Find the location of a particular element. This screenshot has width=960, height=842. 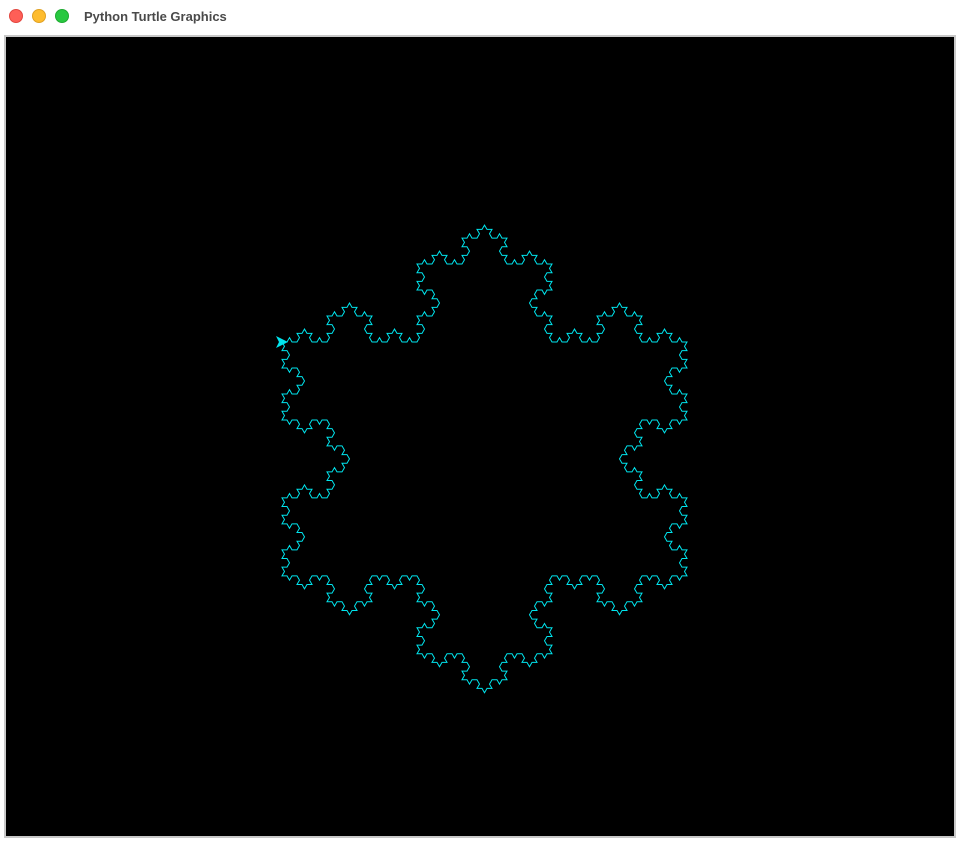

minimize-button is located at coordinates (39, 16).